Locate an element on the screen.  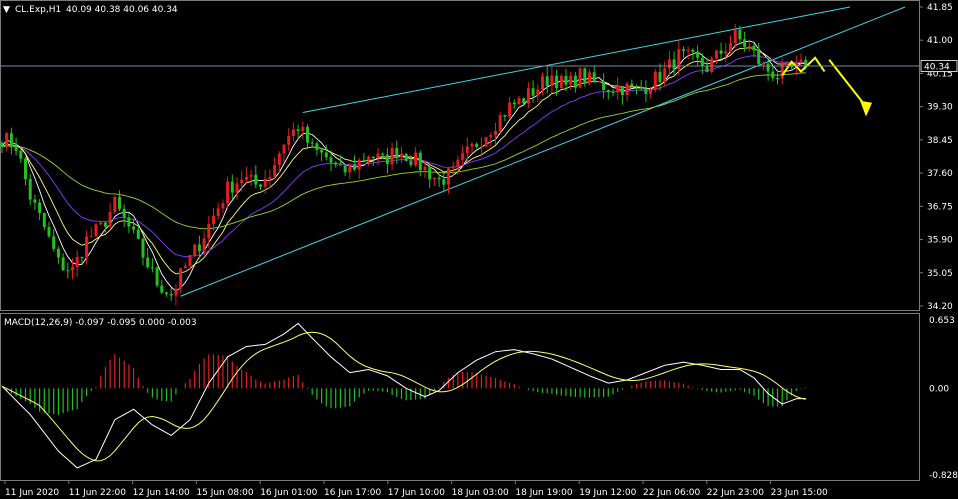
macd-tick-label: -0.828 is located at coordinates (943, 476).